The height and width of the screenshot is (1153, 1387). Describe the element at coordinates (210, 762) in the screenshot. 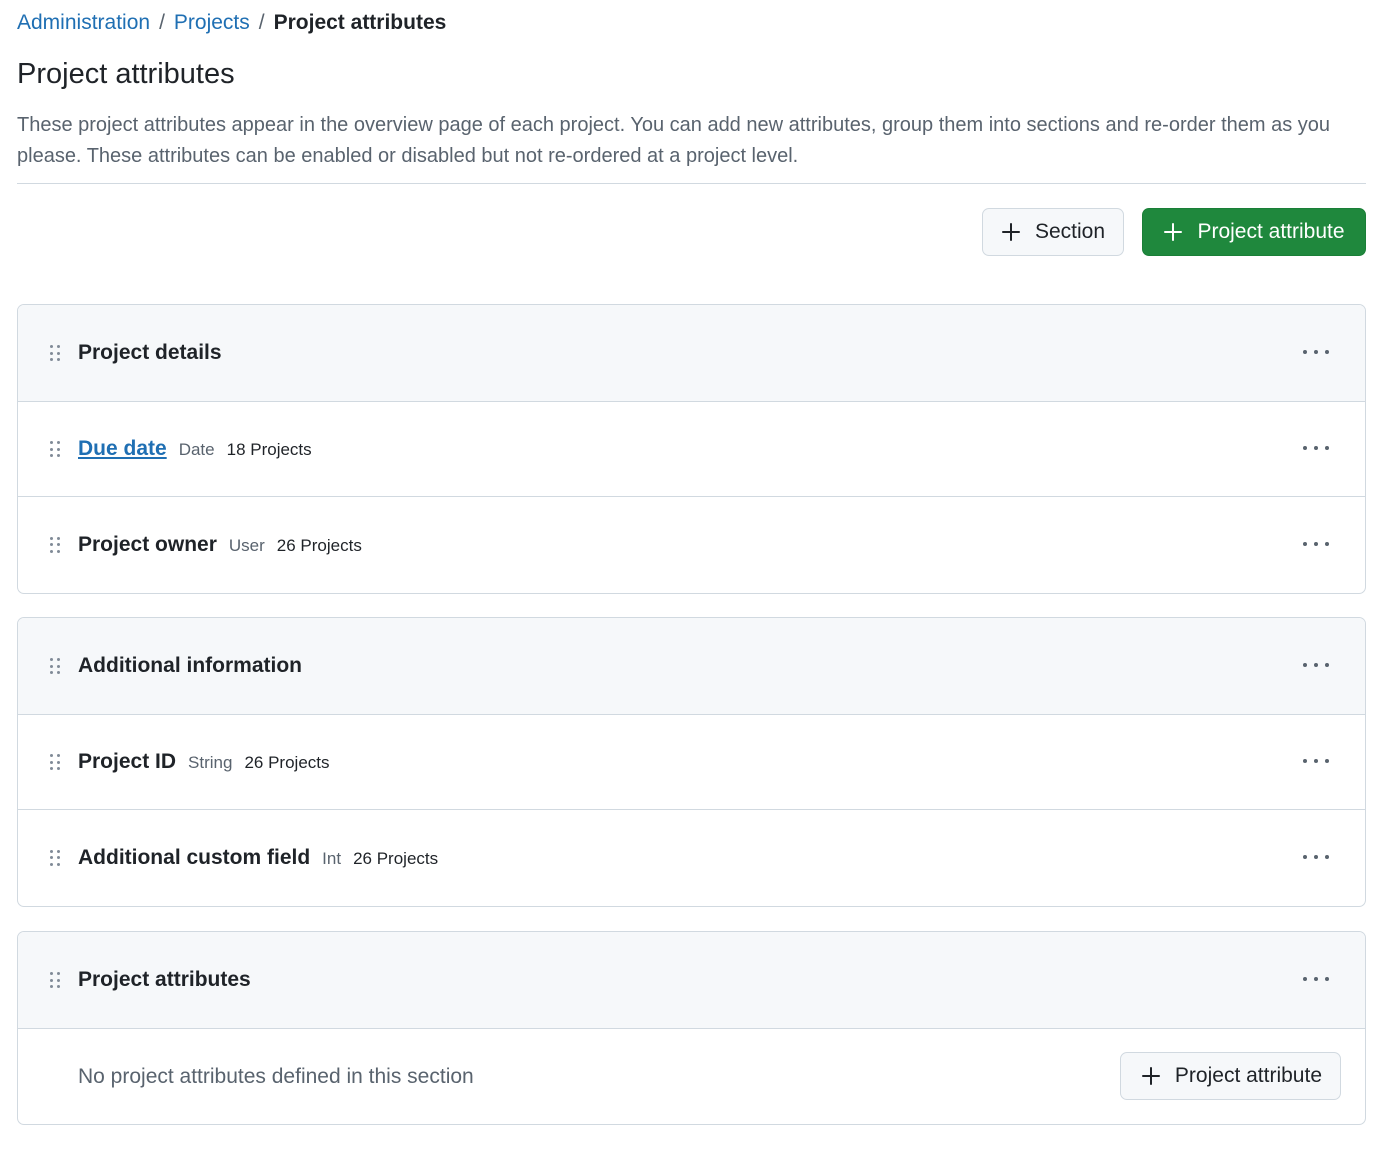

I see `attribute-type: String` at that location.